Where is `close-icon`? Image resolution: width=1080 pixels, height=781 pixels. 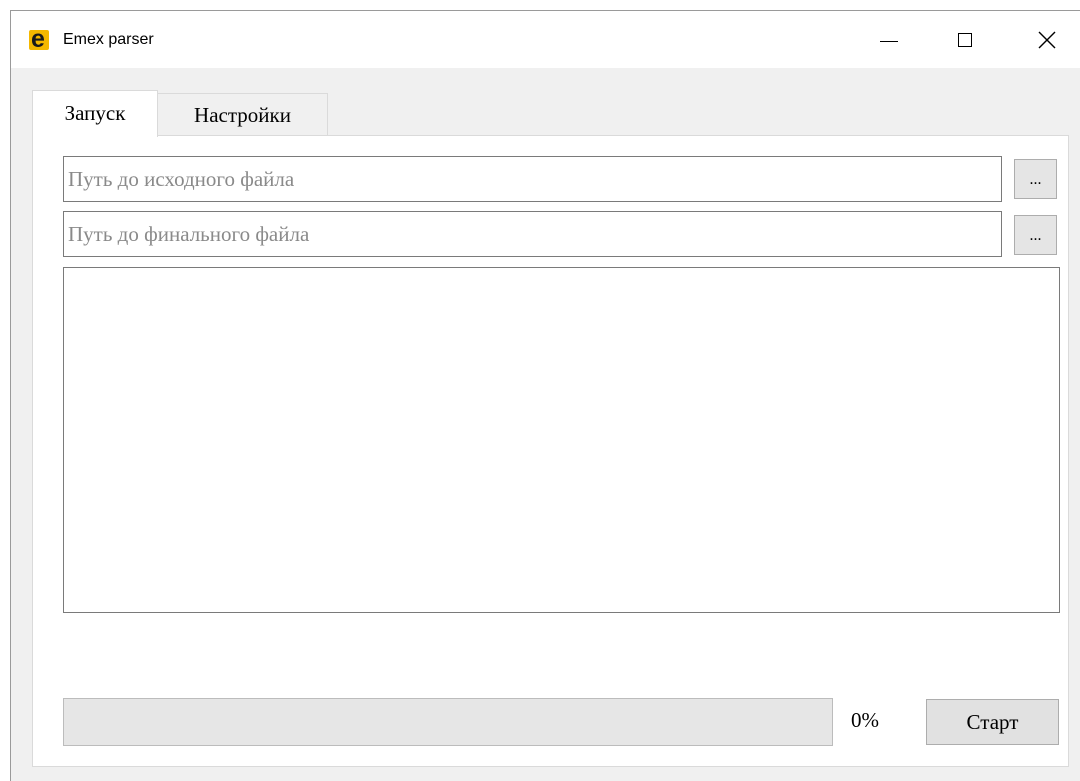 close-icon is located at coordinates (1047, 40).